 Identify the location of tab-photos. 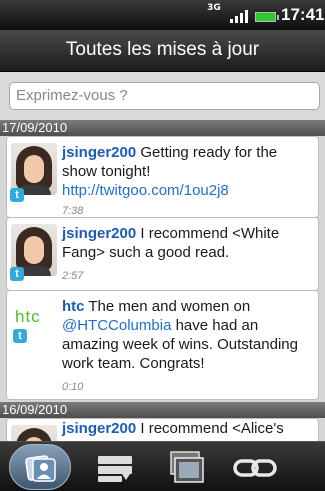
(186, 467).